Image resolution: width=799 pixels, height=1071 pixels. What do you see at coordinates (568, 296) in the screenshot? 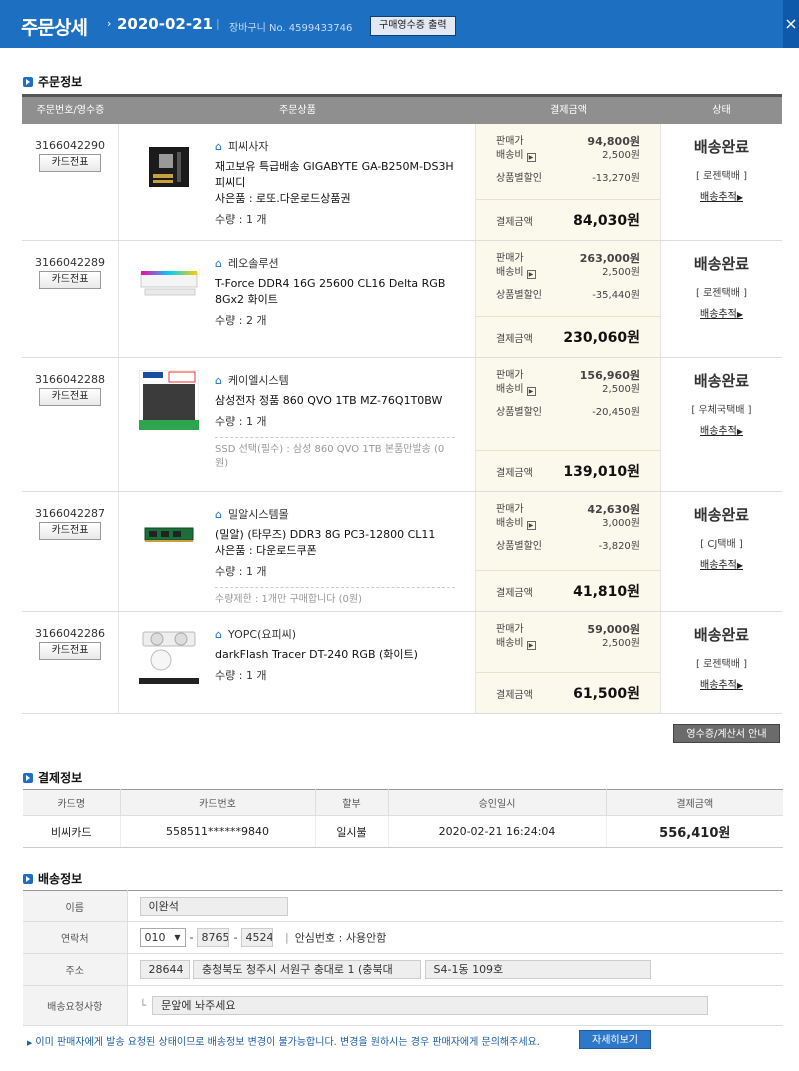
I see `discount-row: 상품별할인 -35,440원` at bounding box center [568, 296].